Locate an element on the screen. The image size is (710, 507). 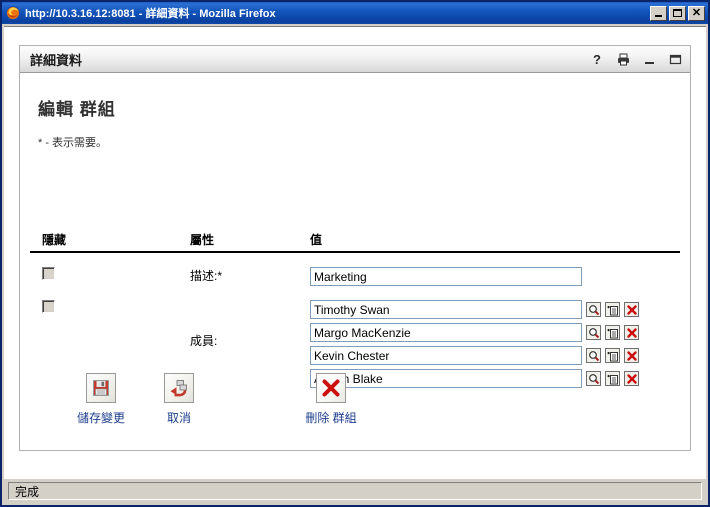
table-header-row: 隱藏 屬性 值 is located at coordinates (355, 235).